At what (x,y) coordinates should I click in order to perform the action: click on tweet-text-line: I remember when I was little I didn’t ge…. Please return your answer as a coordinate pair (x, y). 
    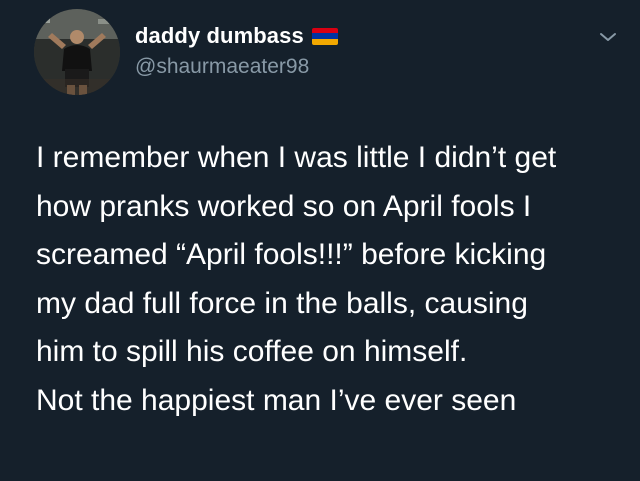
    Looking at the image, I should click on (296, 157).